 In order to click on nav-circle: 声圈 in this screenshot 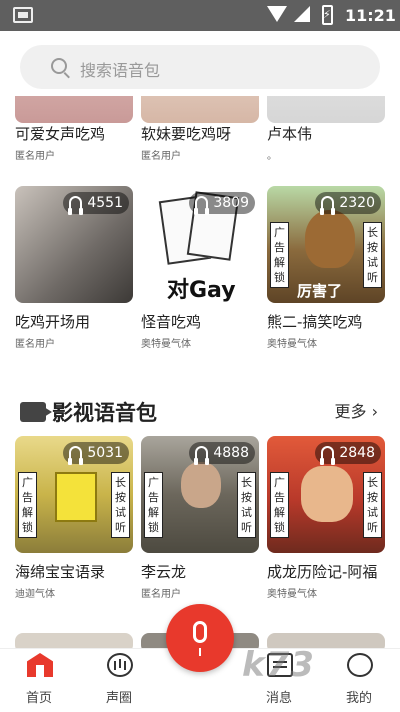, I will do `click(119, 680)`.